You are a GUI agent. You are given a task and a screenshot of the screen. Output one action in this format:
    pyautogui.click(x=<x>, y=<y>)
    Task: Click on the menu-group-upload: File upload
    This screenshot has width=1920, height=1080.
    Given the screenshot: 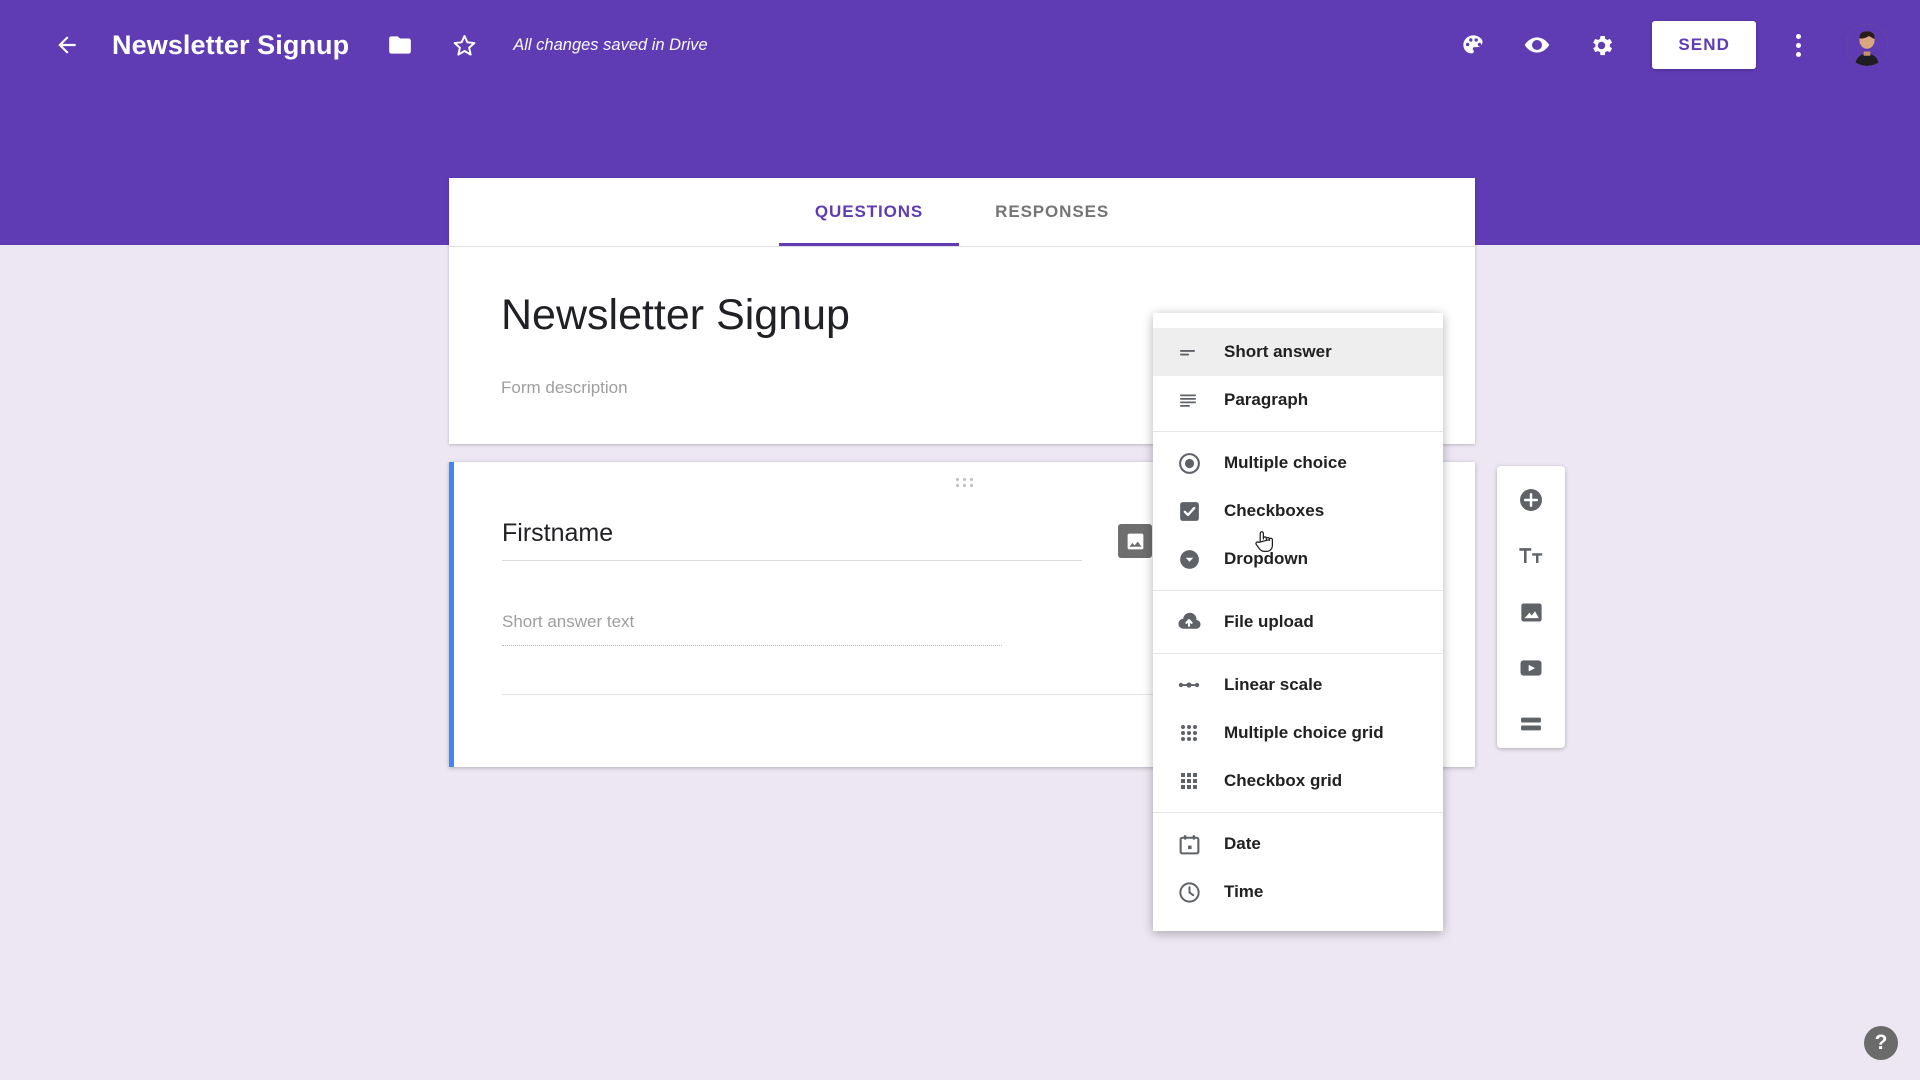 What is the action you would take?
    pyautogui.click(x=1298, y=621)
    